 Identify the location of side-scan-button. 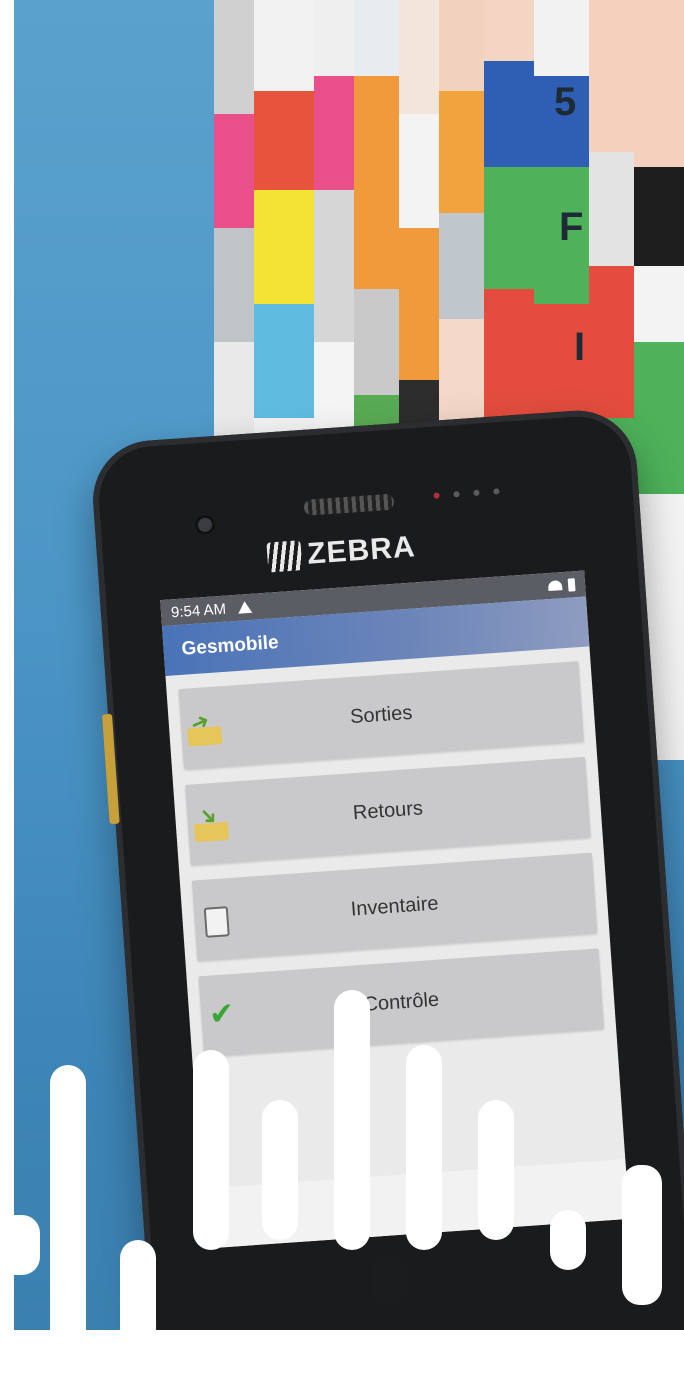
(111, 769).